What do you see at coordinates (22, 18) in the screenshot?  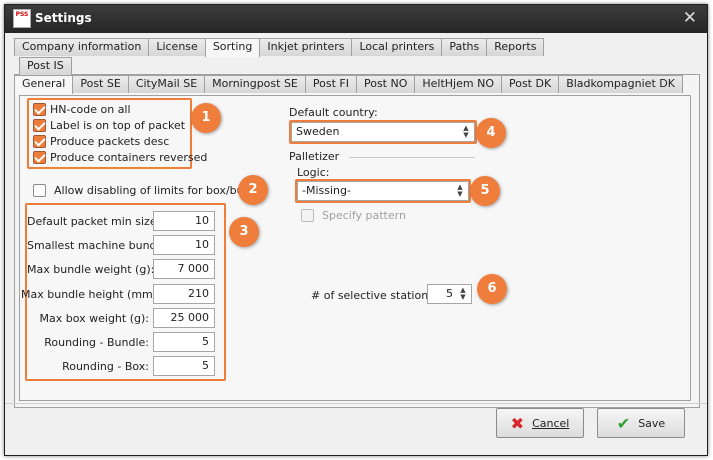 I see `app-logo-icon: PSS` at bounding box center [22, 18].